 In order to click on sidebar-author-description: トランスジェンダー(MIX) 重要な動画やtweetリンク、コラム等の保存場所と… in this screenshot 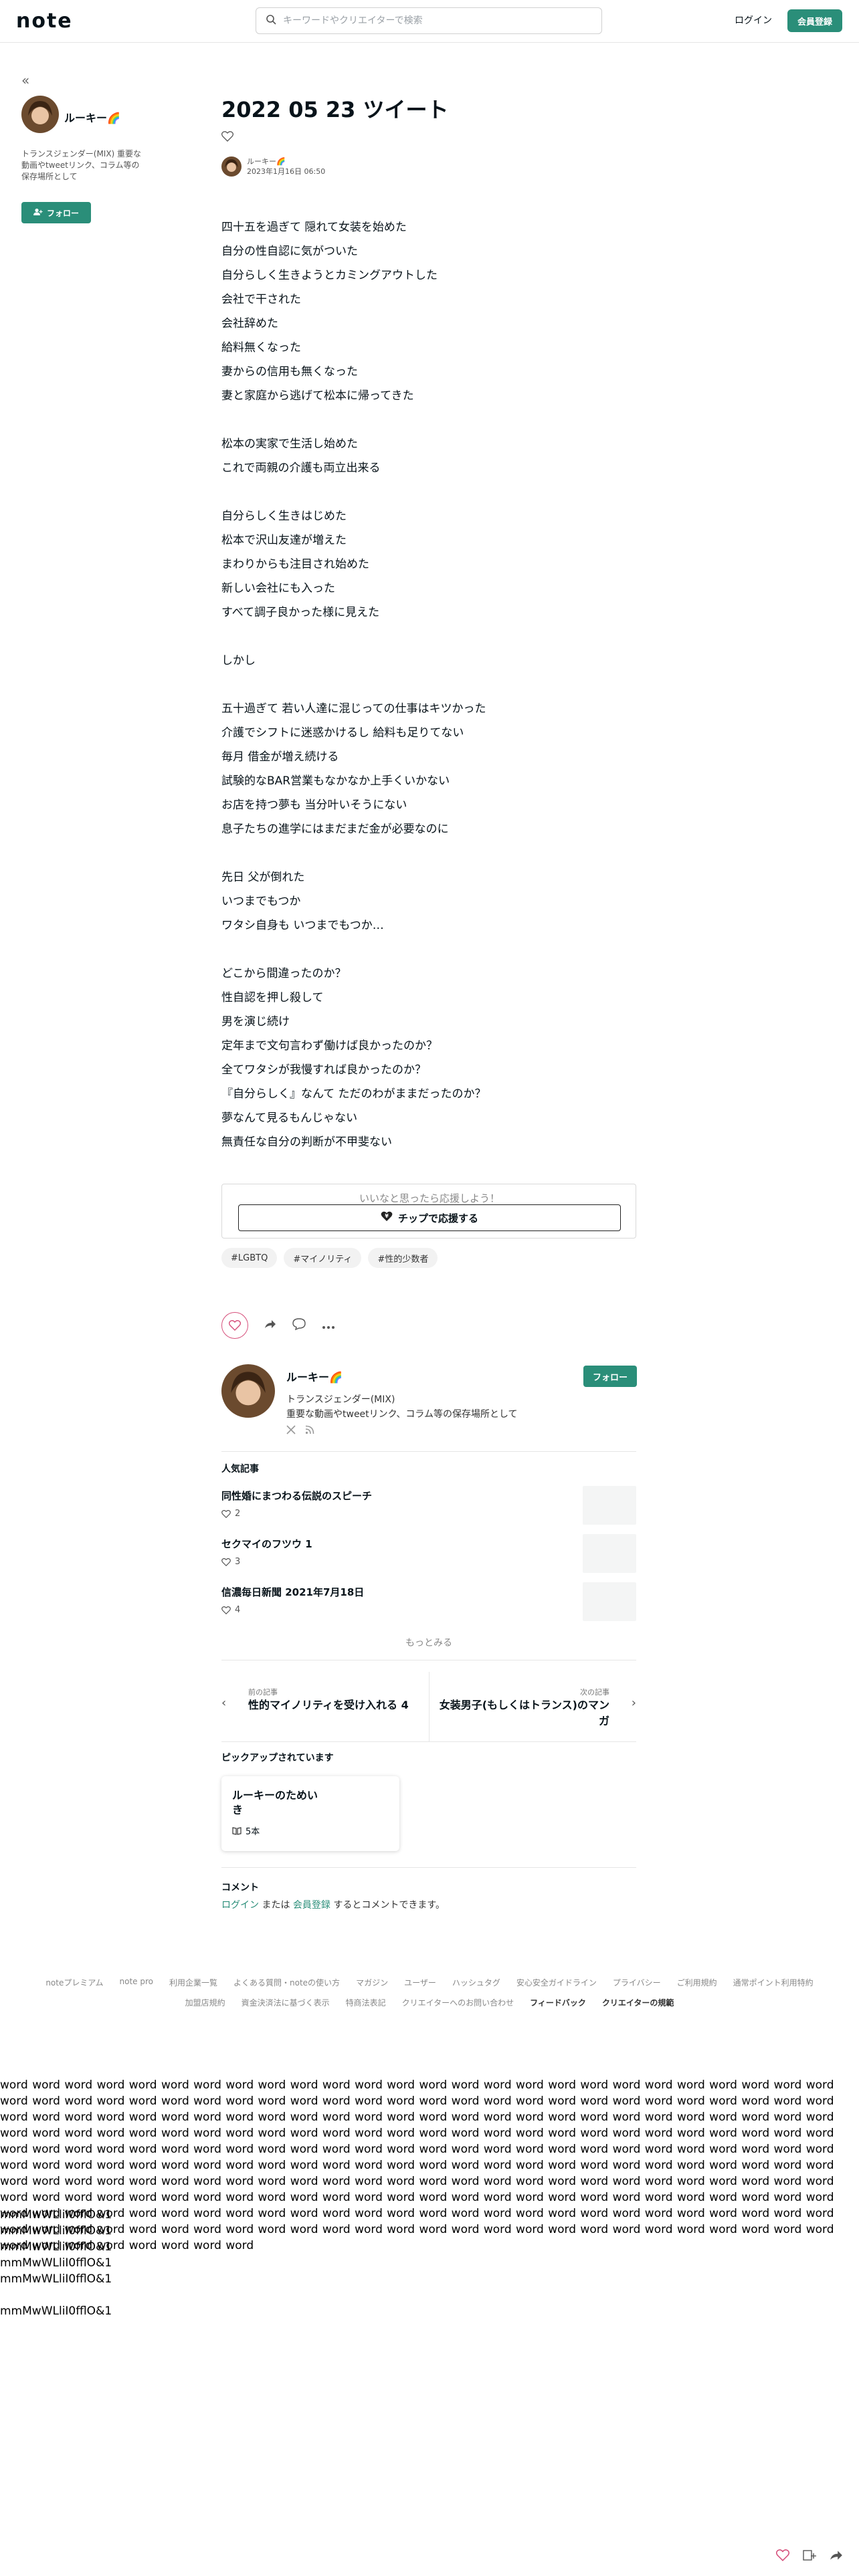, I will do `click(81, 165)`.